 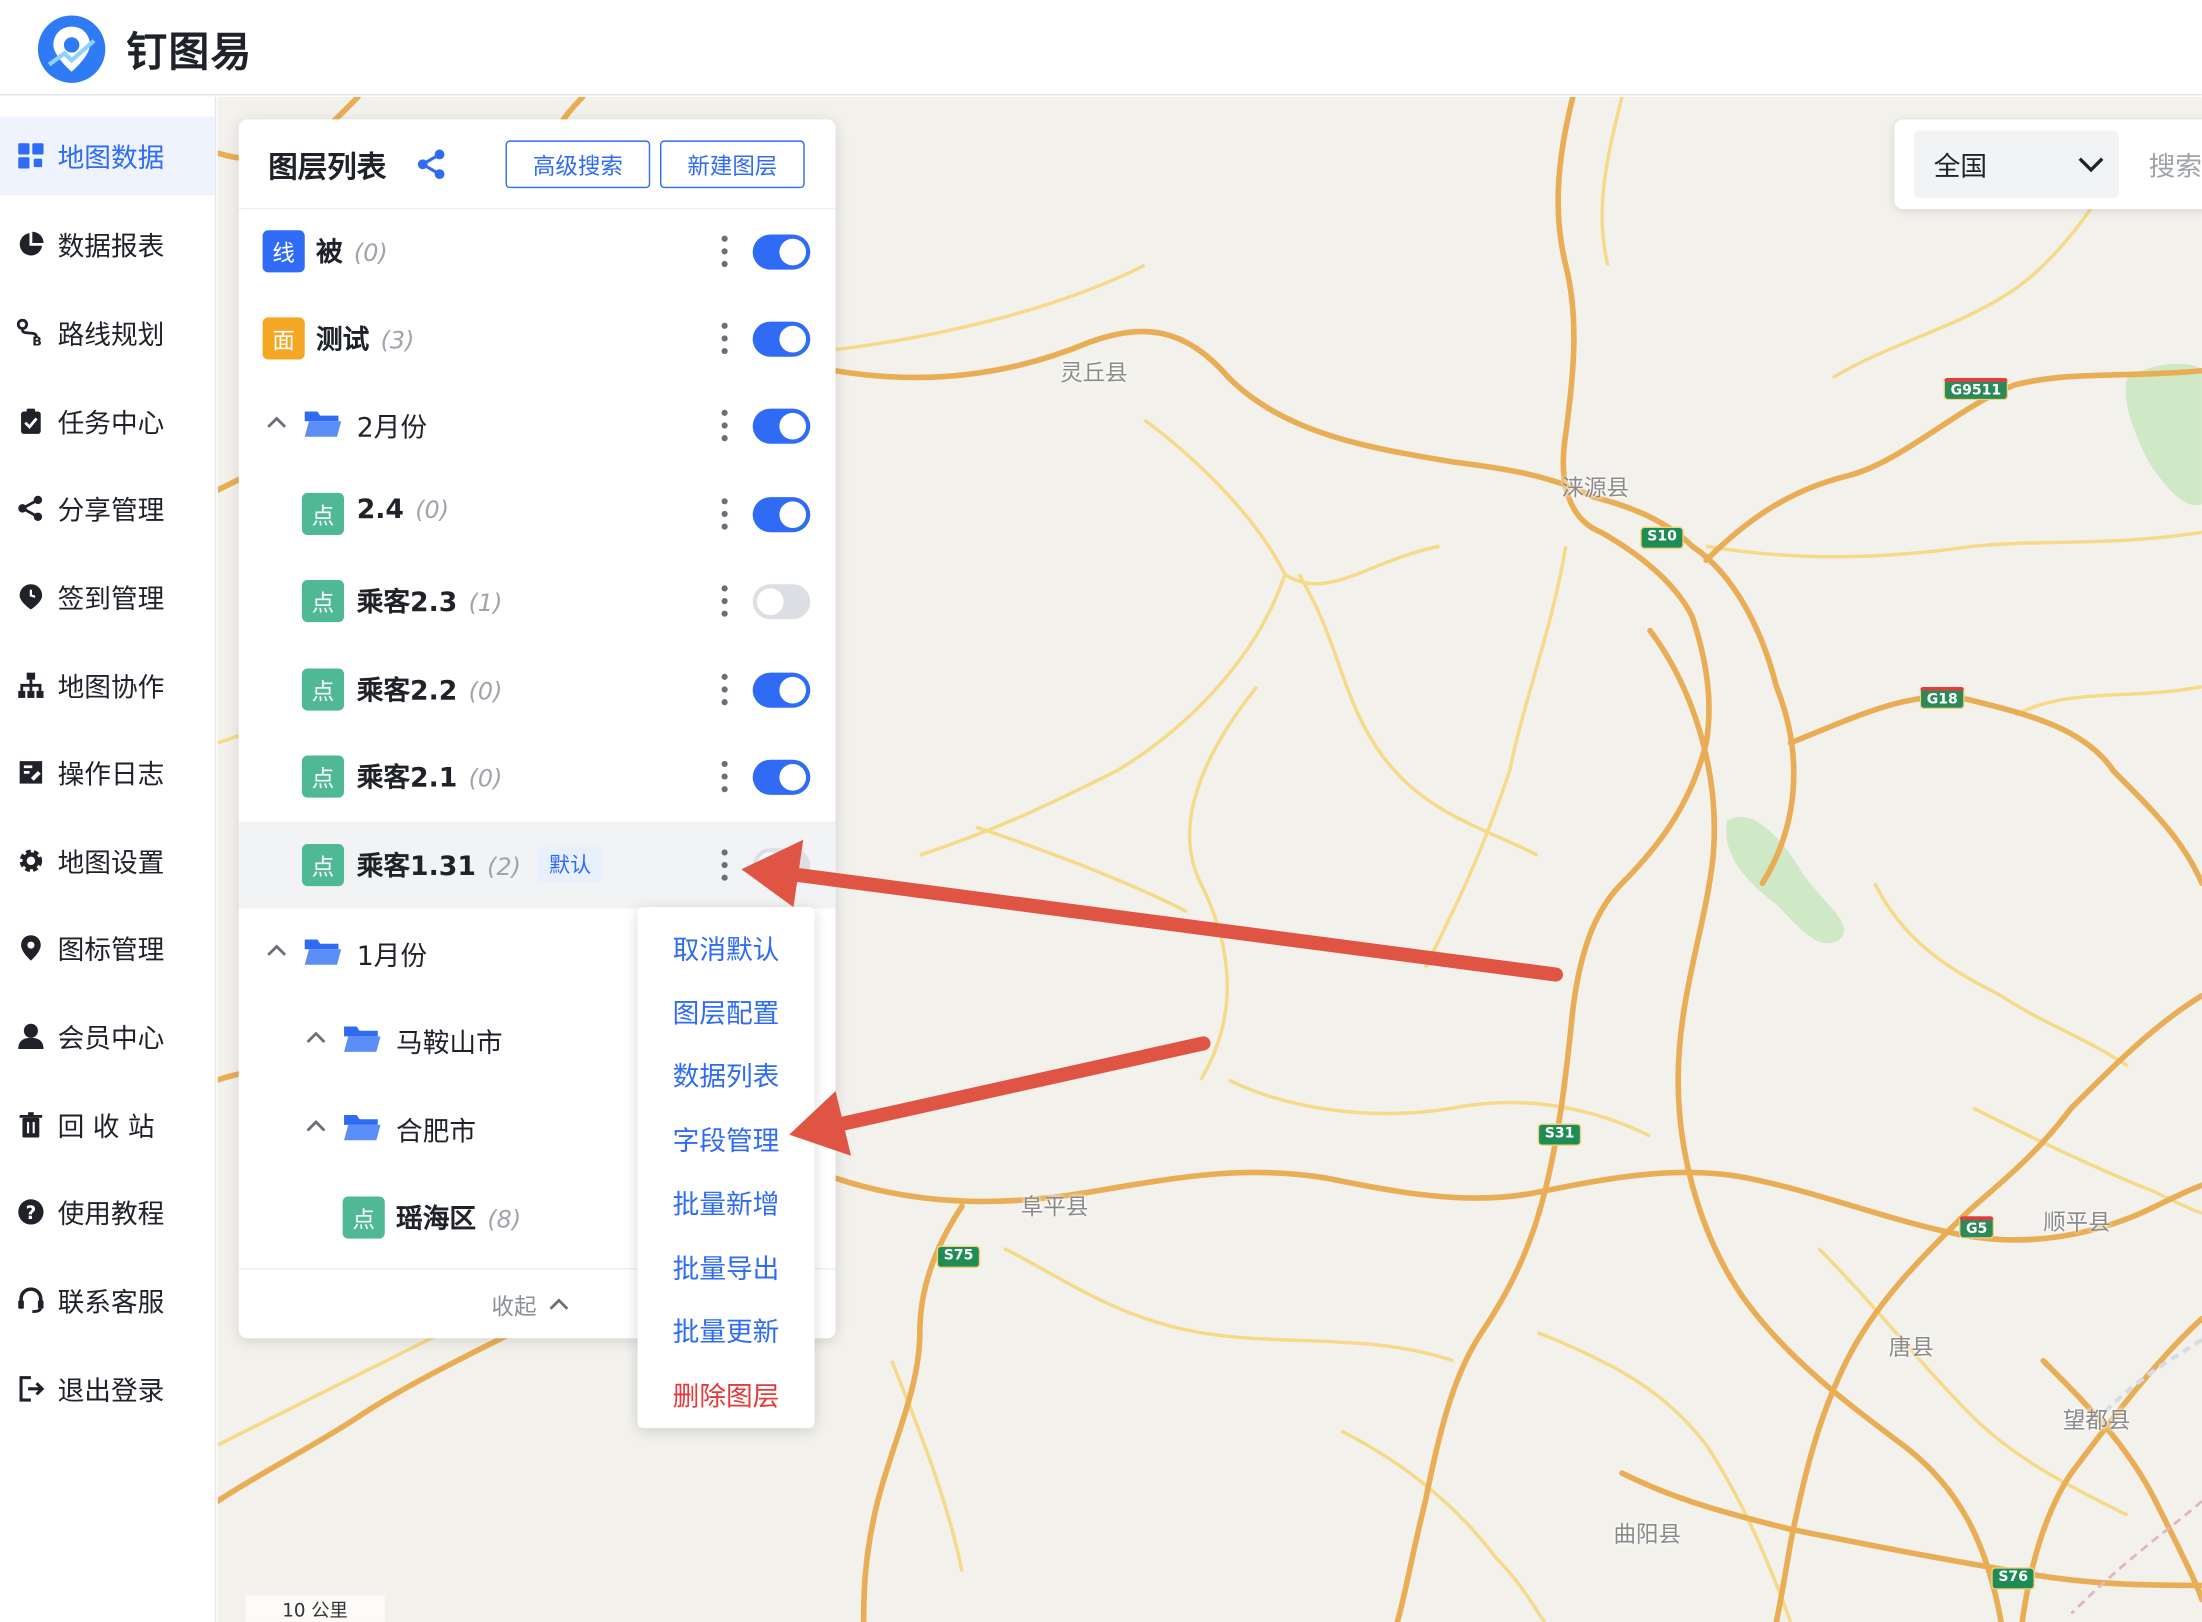 I want to click on help-icon: ?, so click(x=31, y=1212).